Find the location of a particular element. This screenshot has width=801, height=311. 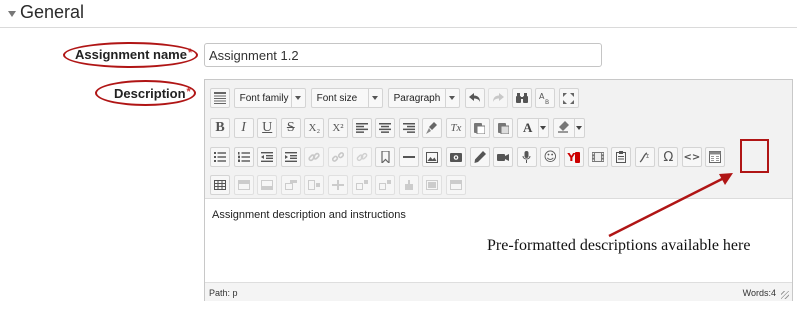

film-strip-icon is located at coordinates (597, 157).